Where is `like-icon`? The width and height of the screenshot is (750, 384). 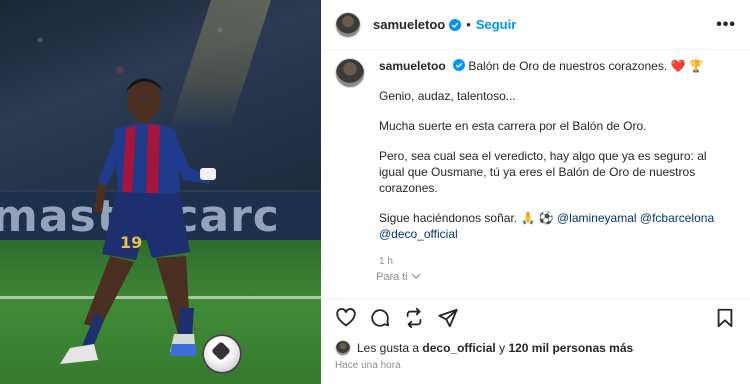 like-icon is located at coordinates (346, 318).